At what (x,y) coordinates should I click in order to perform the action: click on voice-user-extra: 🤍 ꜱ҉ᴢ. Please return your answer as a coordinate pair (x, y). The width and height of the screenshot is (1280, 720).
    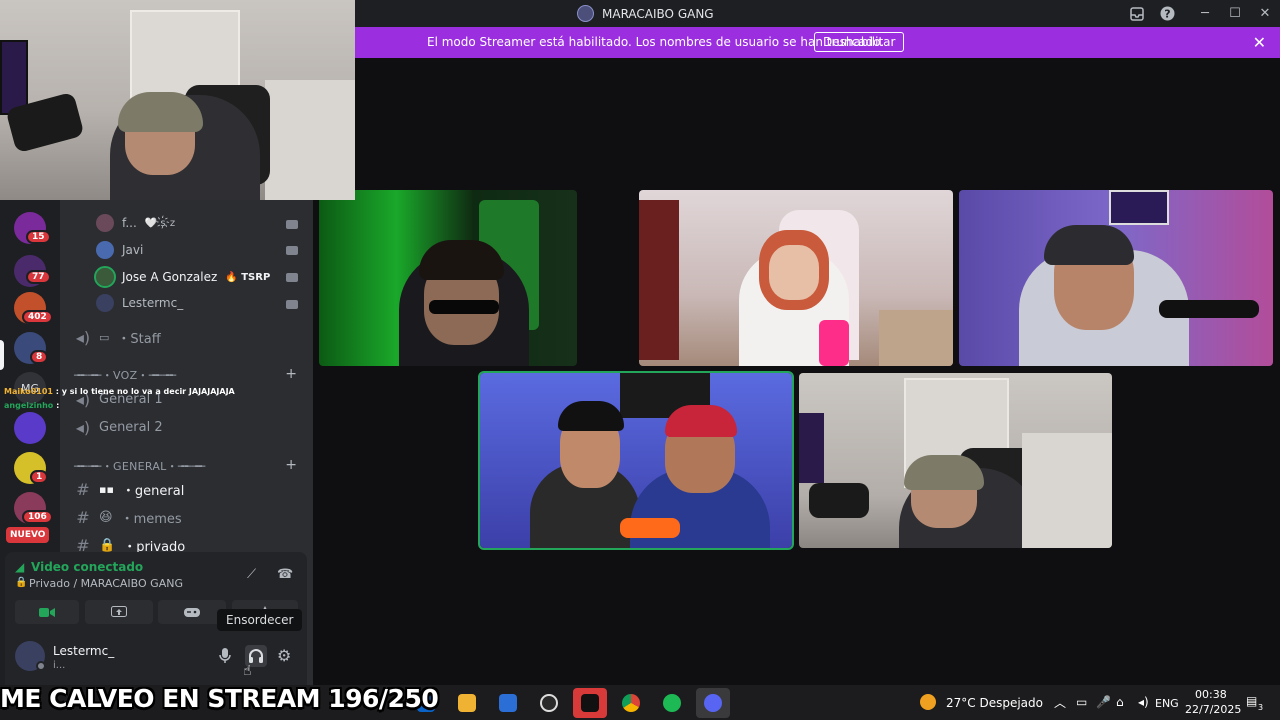
    Looking at the image, I should click on (160, 223).